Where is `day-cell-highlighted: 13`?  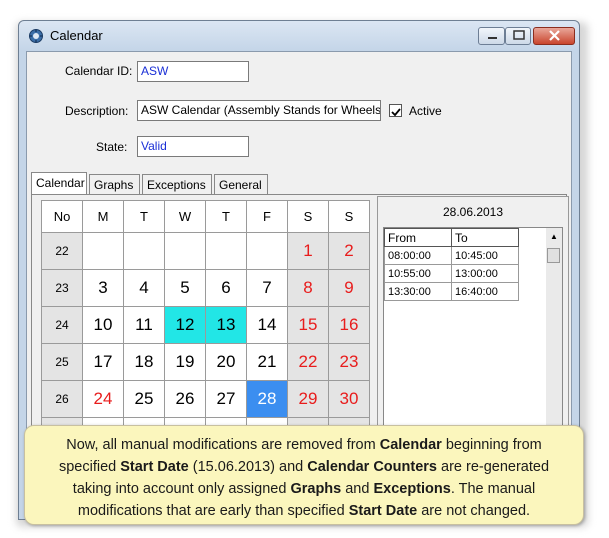
day-cell-highlighted: 13 is located at coordinates (226, 325).